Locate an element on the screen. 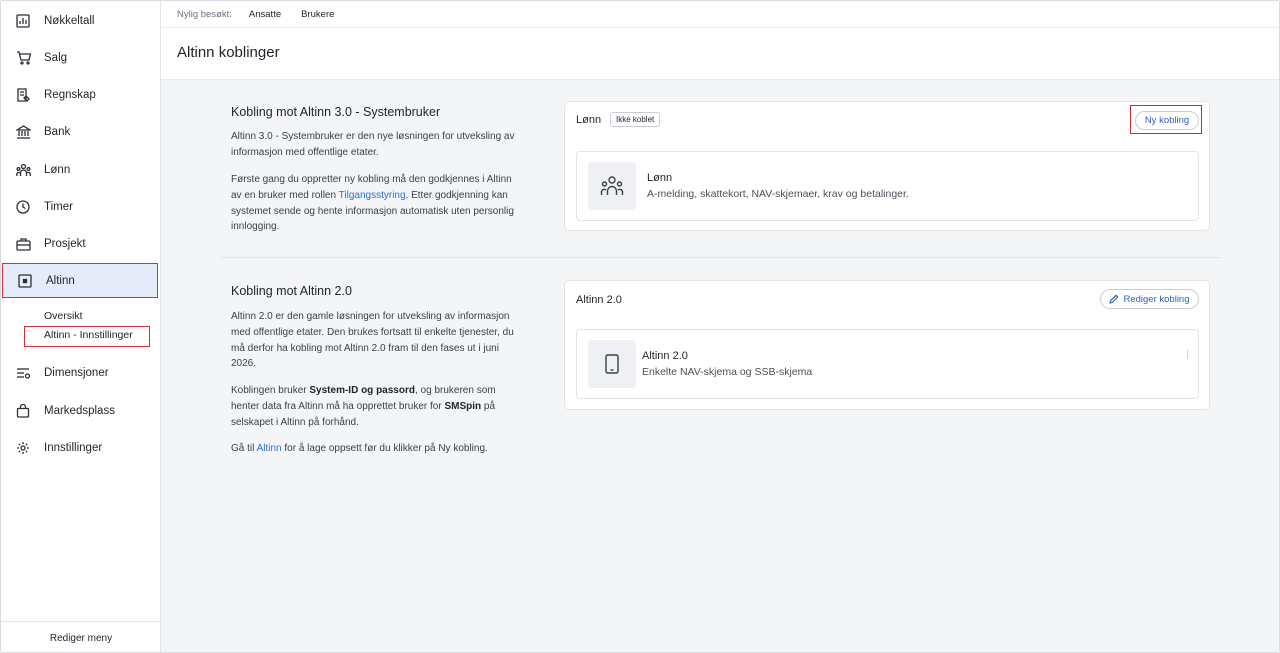 The image size is (1280, 653). service-title: Altinn 2.0 is located at coordinates (665, 356).